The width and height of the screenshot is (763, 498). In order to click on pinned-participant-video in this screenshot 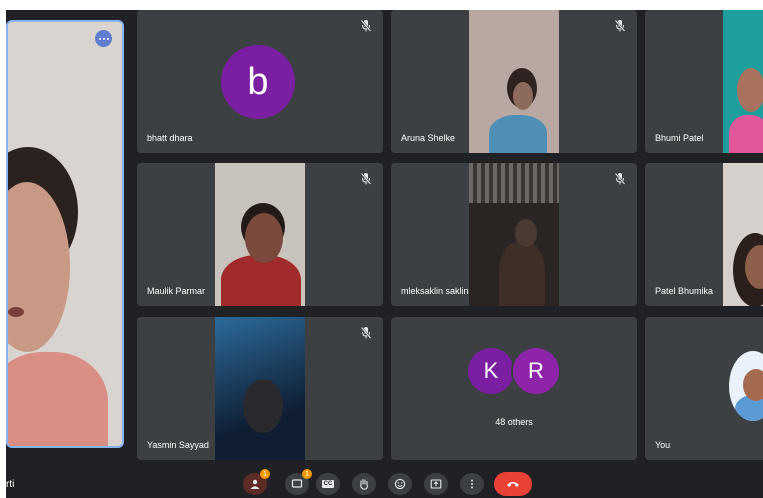, I will do `click(65, 234)`.